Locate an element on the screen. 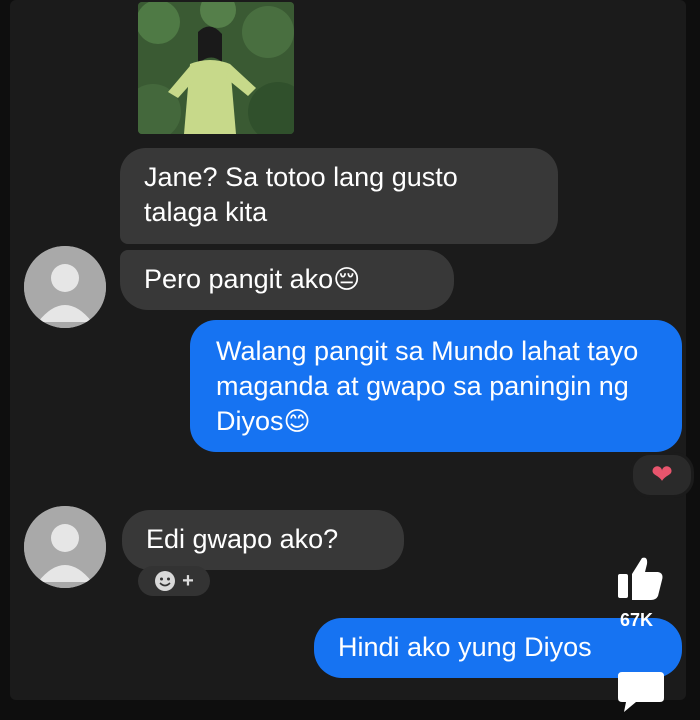 Image resolution: width=700 pixels, height=720 pixels. heart-icon: ❤ is located at coordinates (662, 475).